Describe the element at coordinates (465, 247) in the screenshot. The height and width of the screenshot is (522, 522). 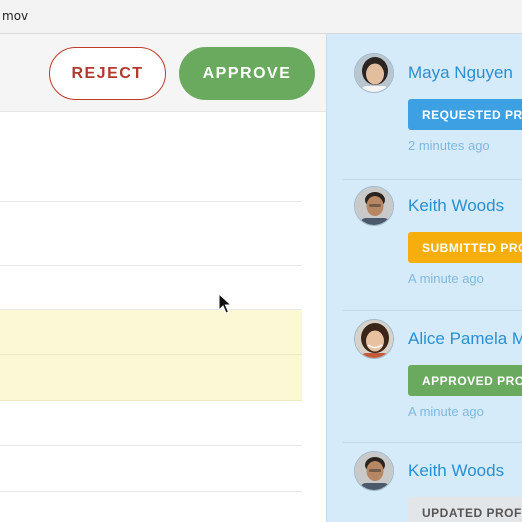
I see `status-badge: SUBMITTED PROFILE` at that location.